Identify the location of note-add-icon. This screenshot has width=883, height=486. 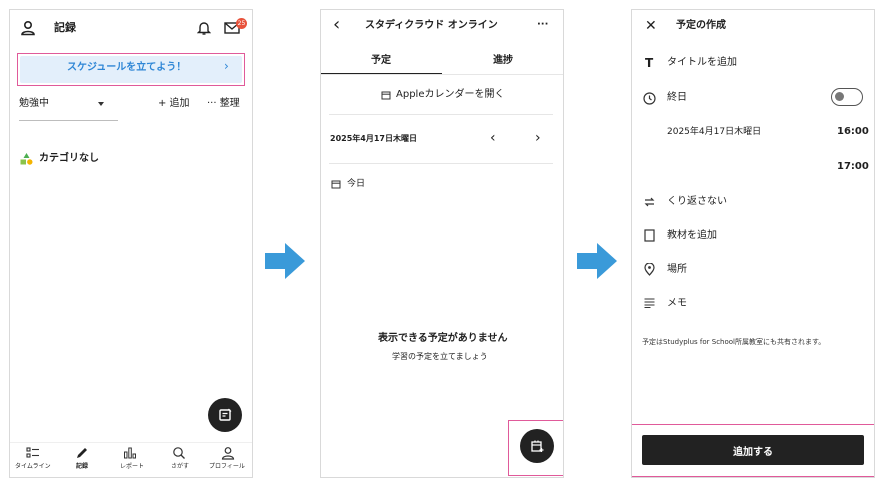
(225, 414).